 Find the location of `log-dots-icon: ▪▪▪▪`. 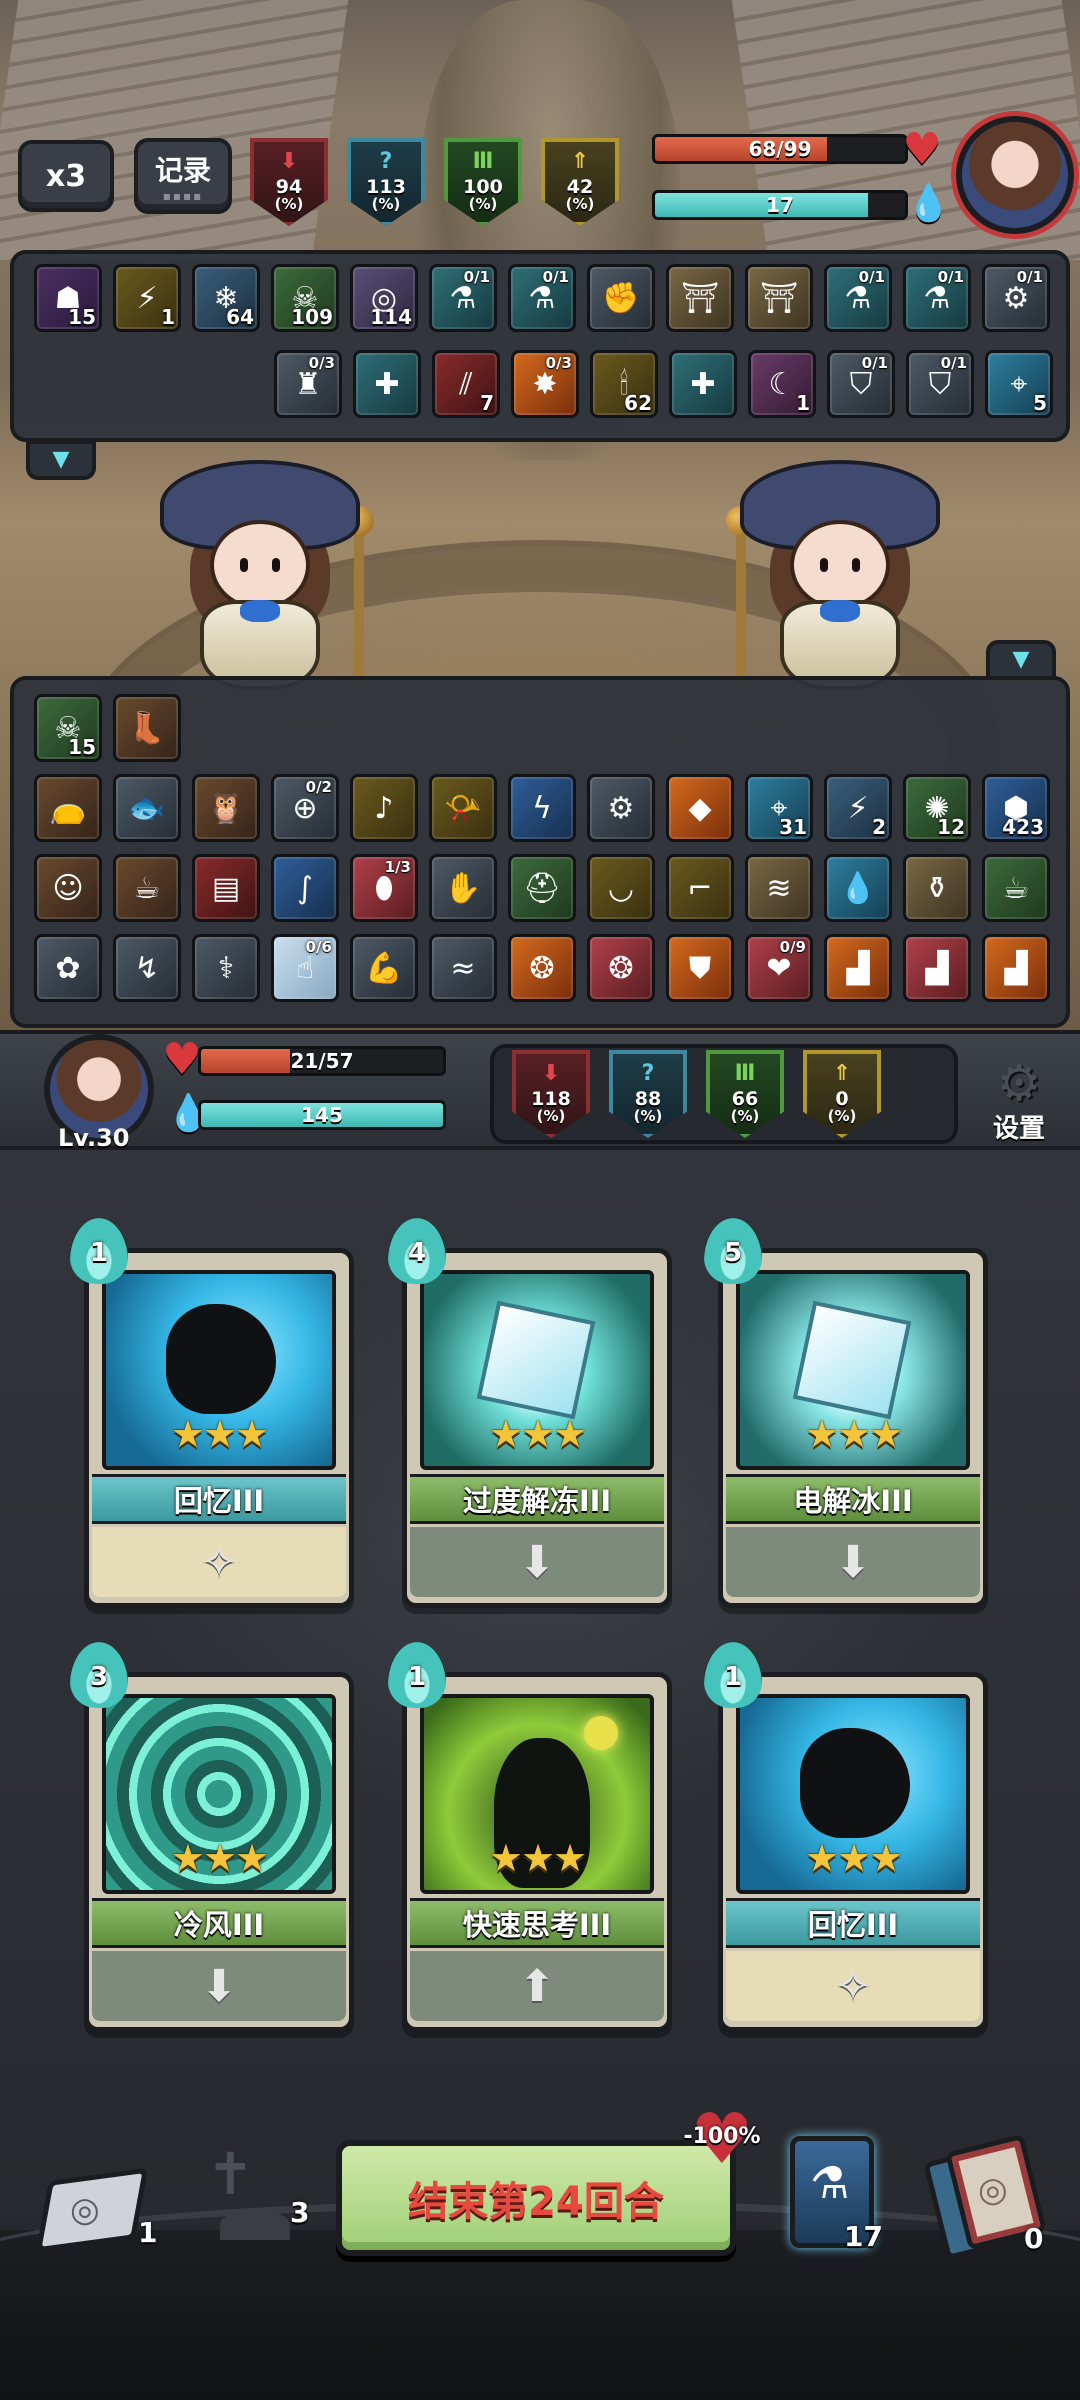

log-dots-icon: ▪▪▪▪ is located at coordinates (183, 196).